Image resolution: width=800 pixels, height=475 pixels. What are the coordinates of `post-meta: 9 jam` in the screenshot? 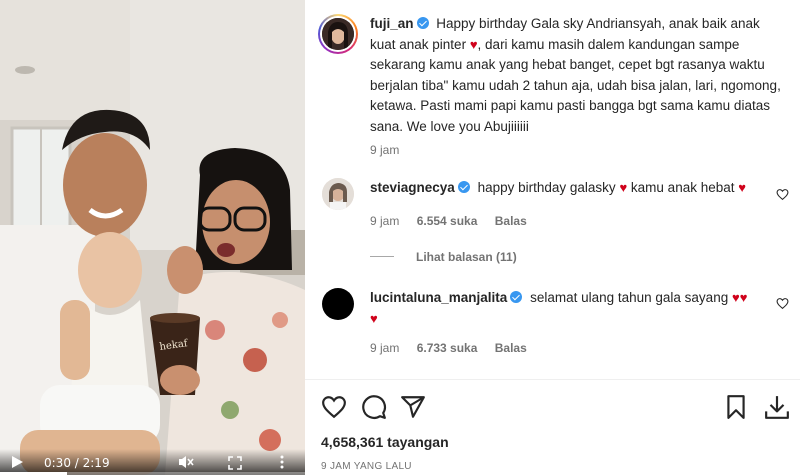 It's located at (391, 150).